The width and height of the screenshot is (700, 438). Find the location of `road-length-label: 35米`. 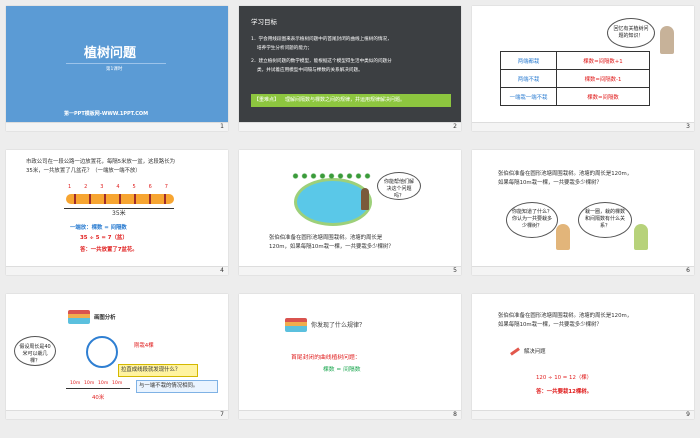

road-length-label: 35米 is located at coordinates (119, 213).